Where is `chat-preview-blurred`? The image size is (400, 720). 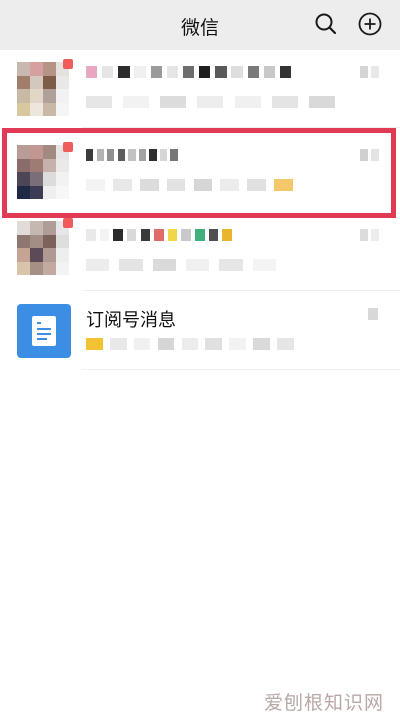 chat-preview-blurred is located at coordinates (186, 265).